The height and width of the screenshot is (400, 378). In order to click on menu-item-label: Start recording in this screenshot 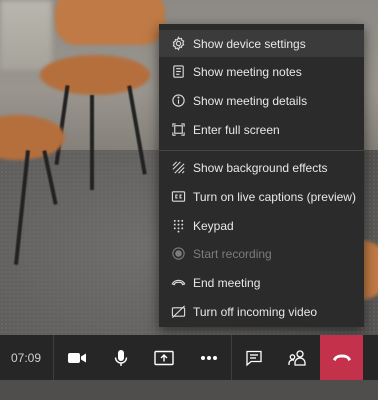, I will do `click(232, 253)`.